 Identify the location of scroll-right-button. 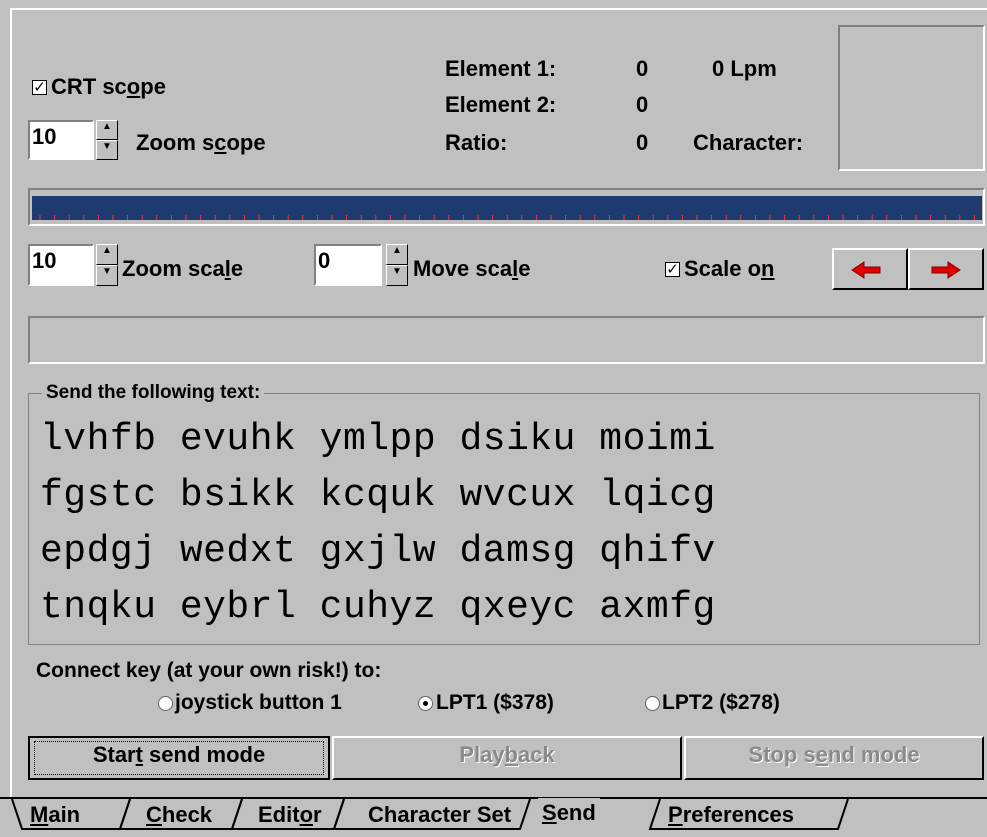
(946, 269).